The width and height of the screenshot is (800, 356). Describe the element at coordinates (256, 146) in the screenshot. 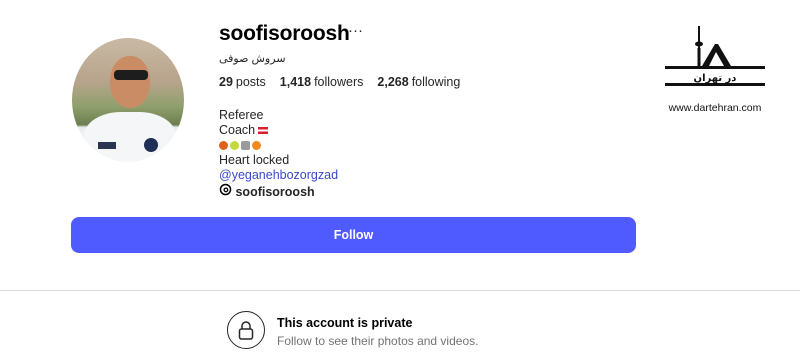

I see `fox-emoji-icon` at that location.